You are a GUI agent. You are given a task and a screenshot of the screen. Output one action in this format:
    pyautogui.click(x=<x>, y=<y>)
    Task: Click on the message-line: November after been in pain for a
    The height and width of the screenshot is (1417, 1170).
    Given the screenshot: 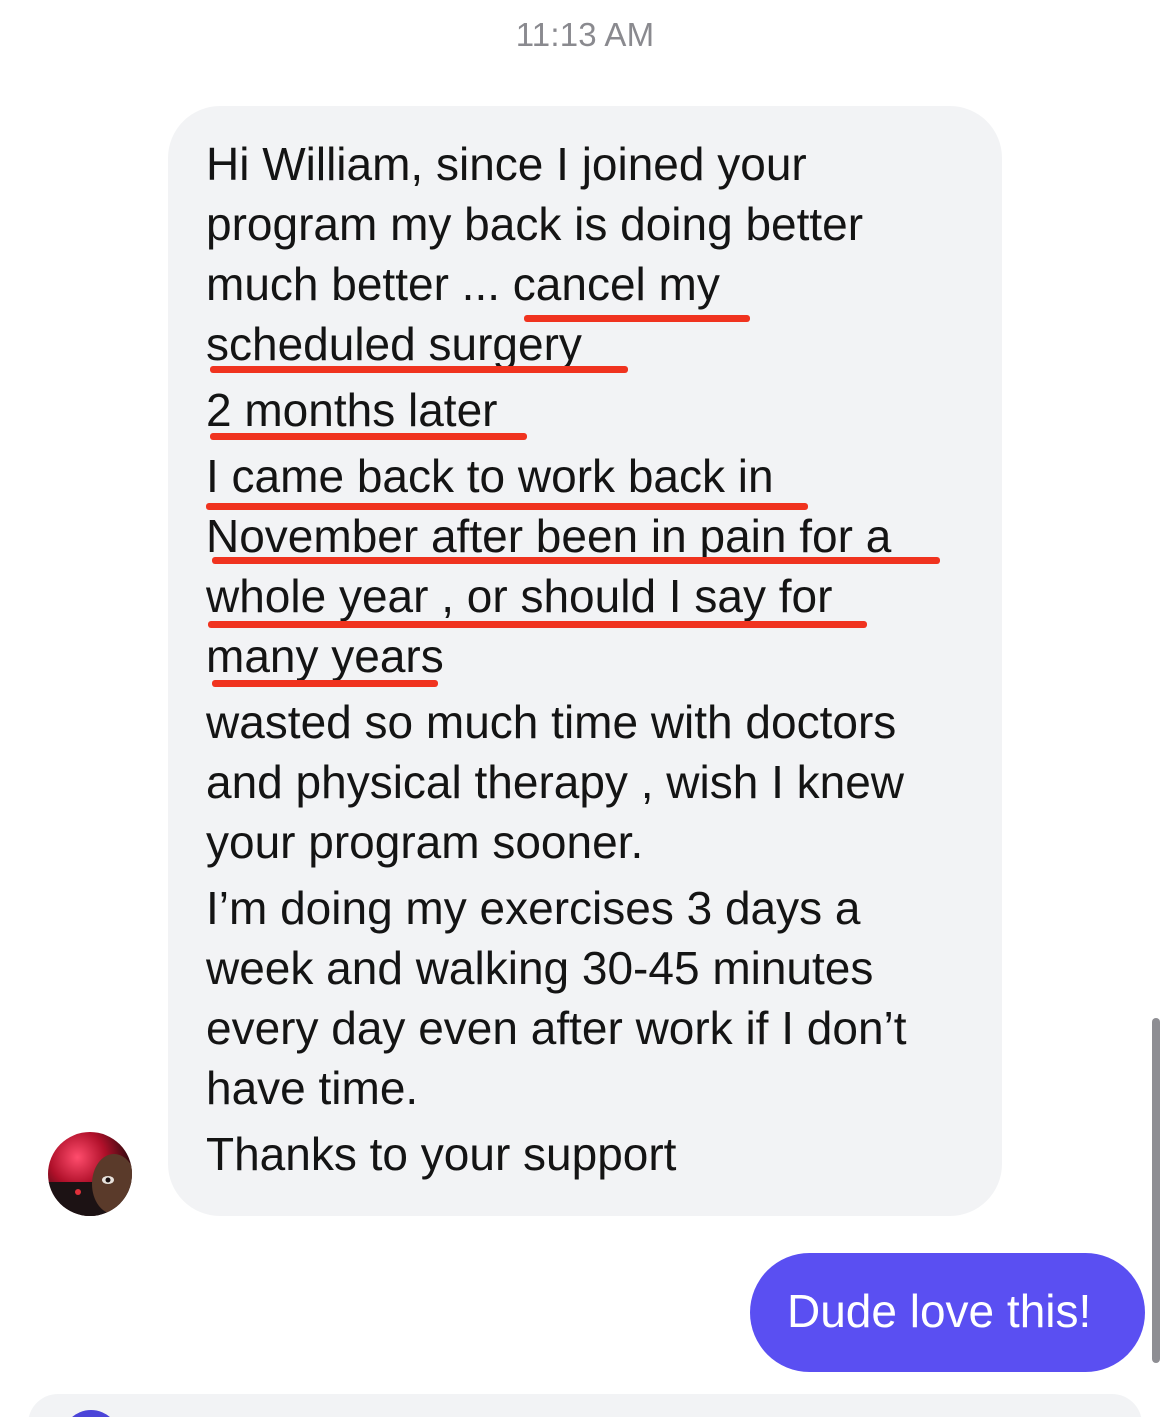 What is the action you would take?
    pyautogui.click(x=549, y=536)
    